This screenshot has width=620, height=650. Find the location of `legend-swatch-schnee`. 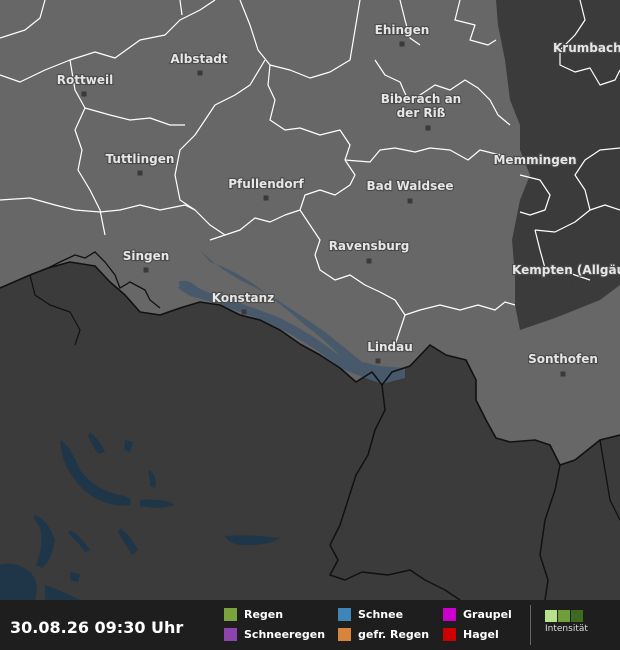

legend-swatch-schnee is located at coordinates (344, 614).